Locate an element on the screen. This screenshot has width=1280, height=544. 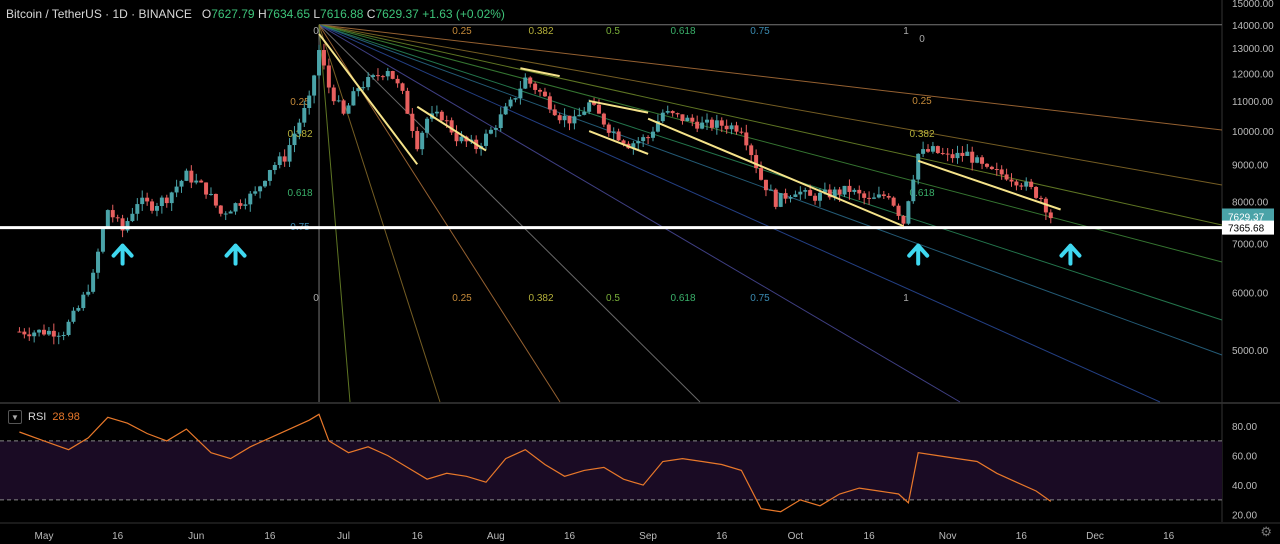
interval-label: 1D is located at coordinates (120, 14).